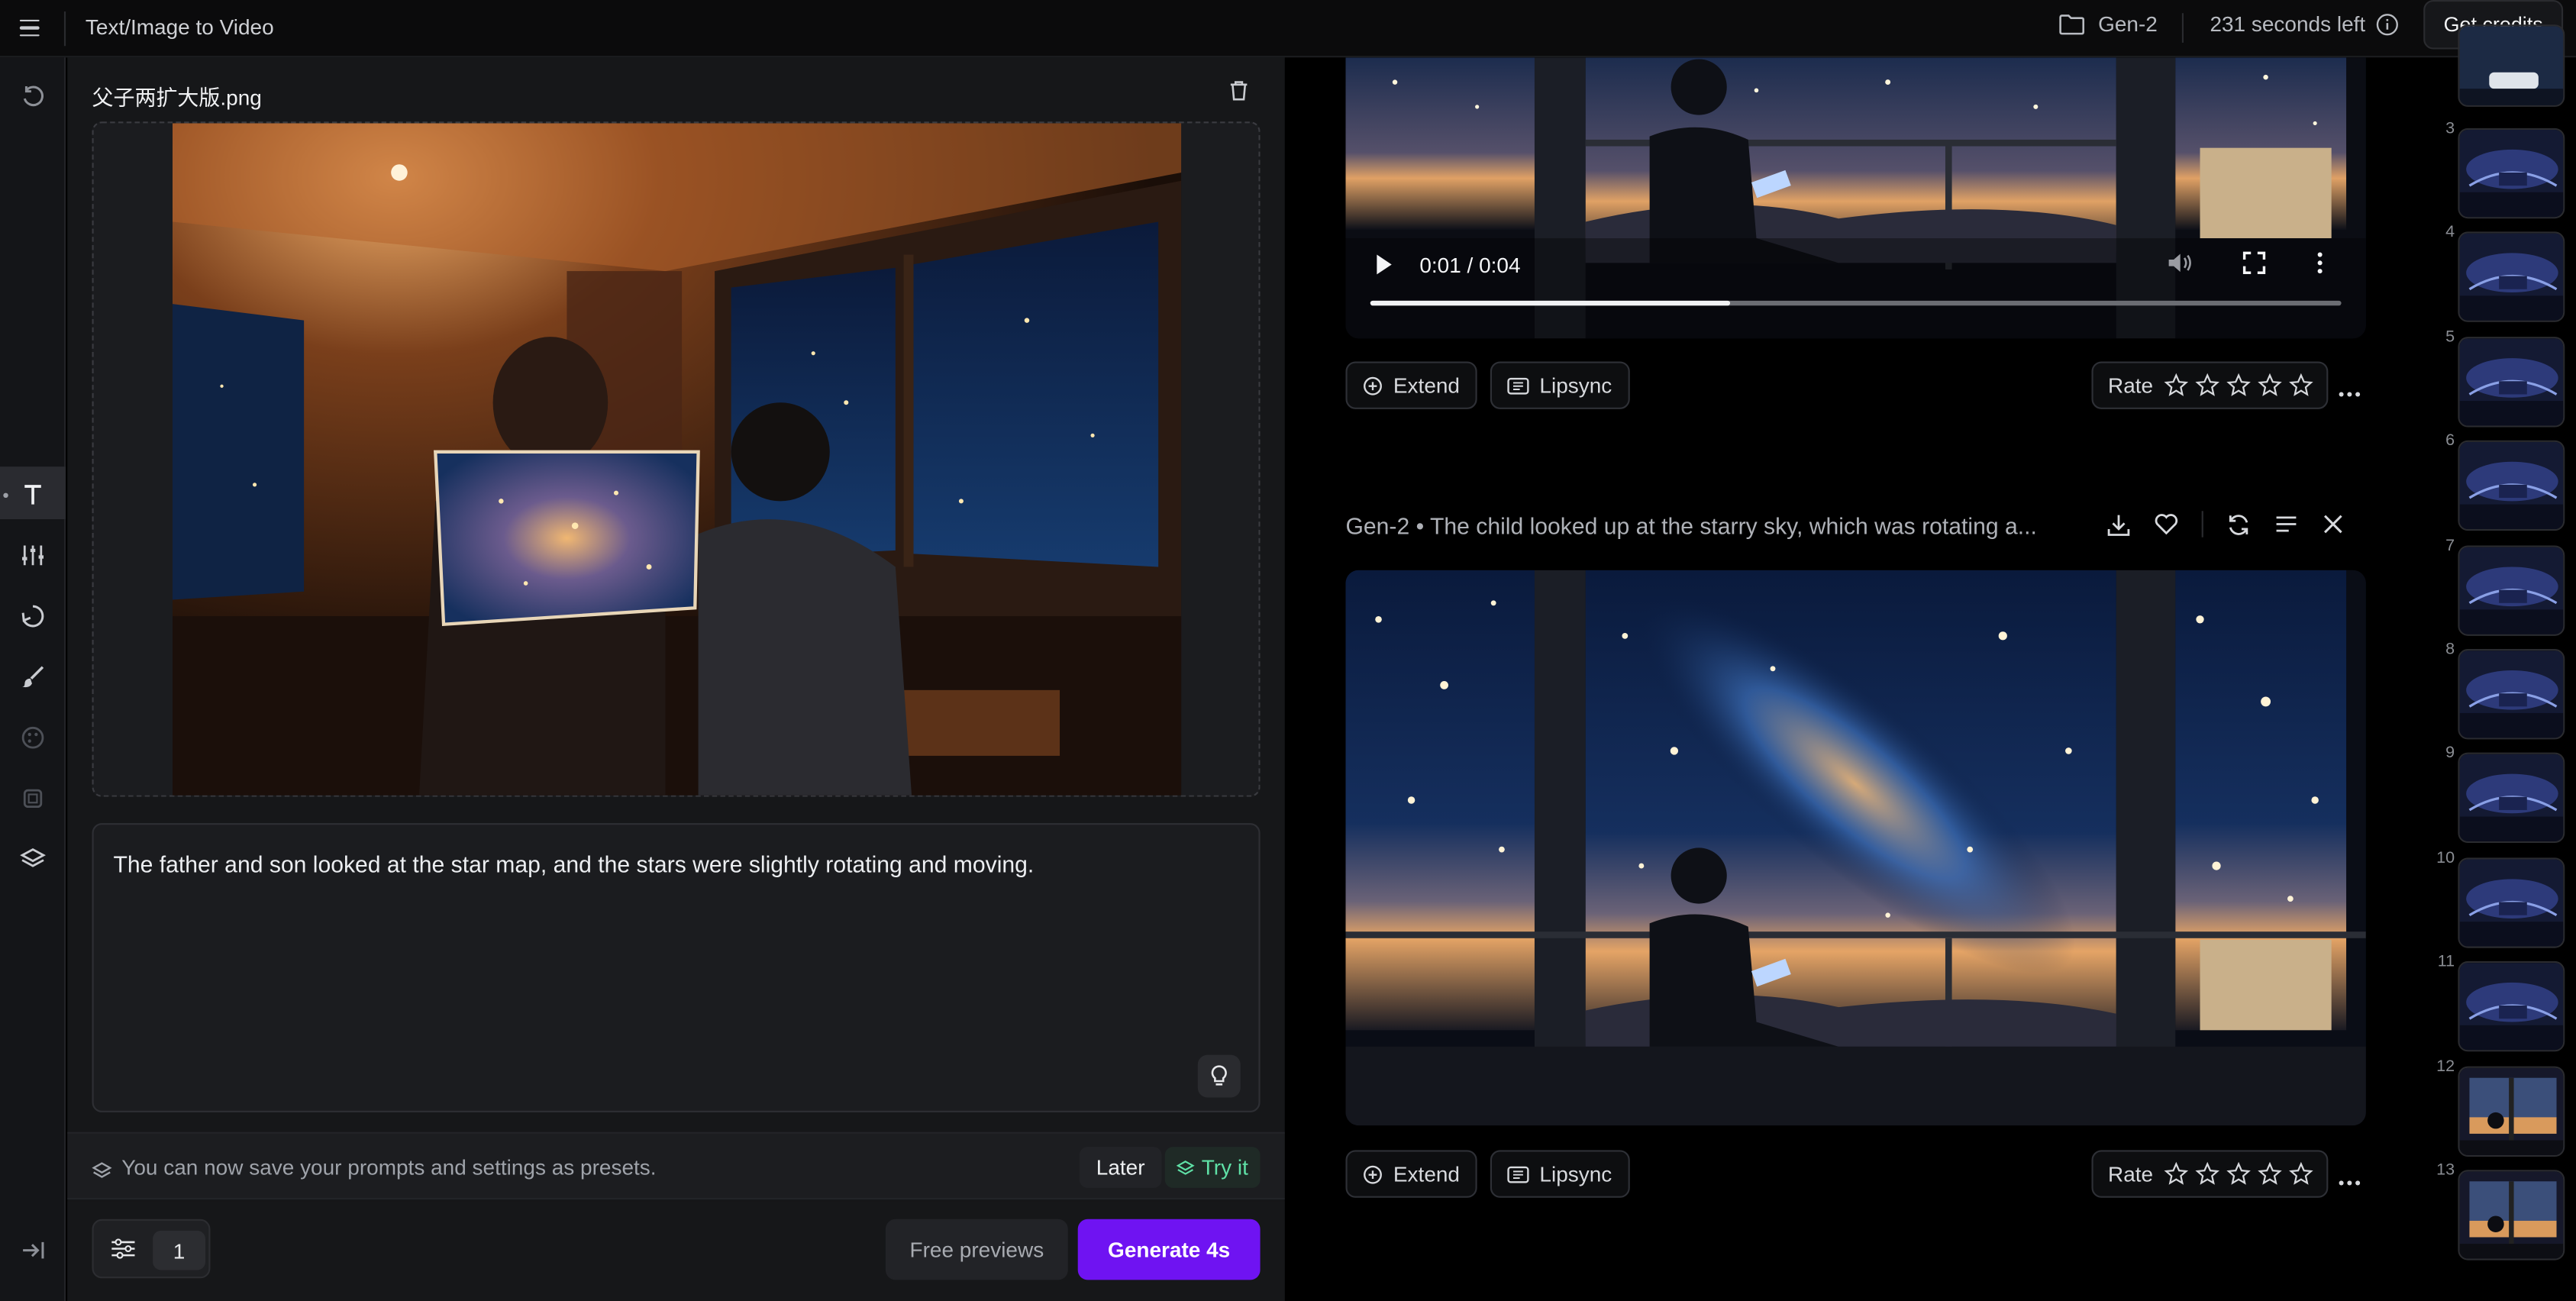  Describe the element at coordinates (2286, 525) in the screenshot. I see `text-lines-icon` at that location.